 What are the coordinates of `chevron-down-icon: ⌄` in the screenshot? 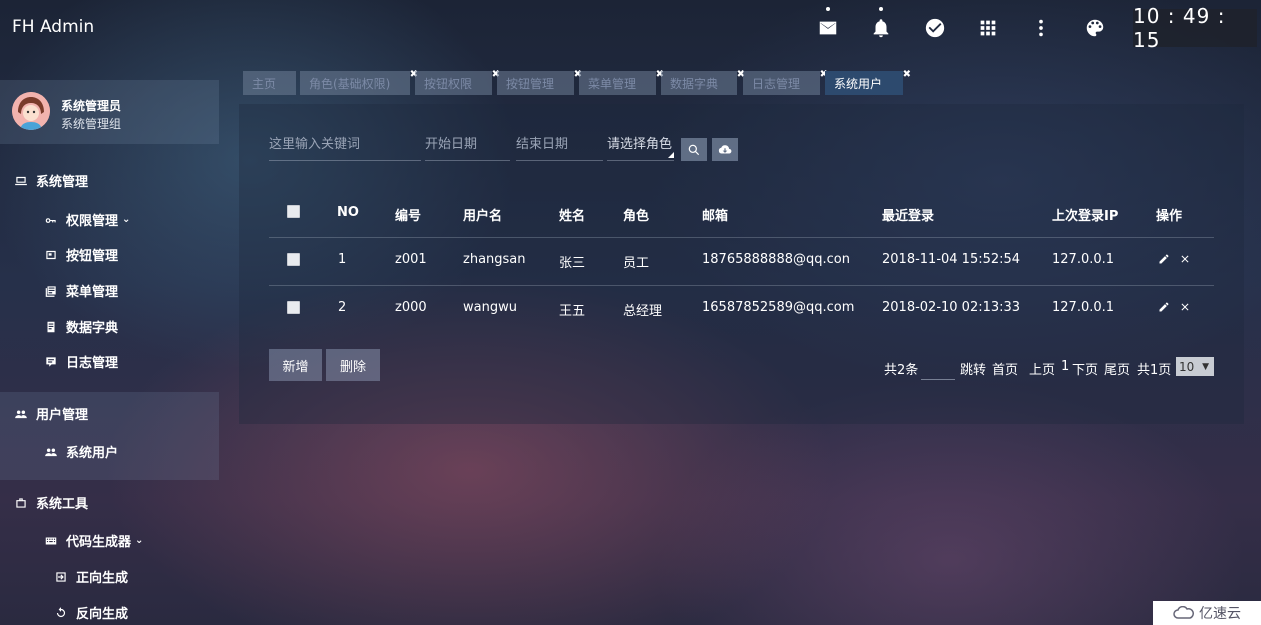 It's located at (139, 540).